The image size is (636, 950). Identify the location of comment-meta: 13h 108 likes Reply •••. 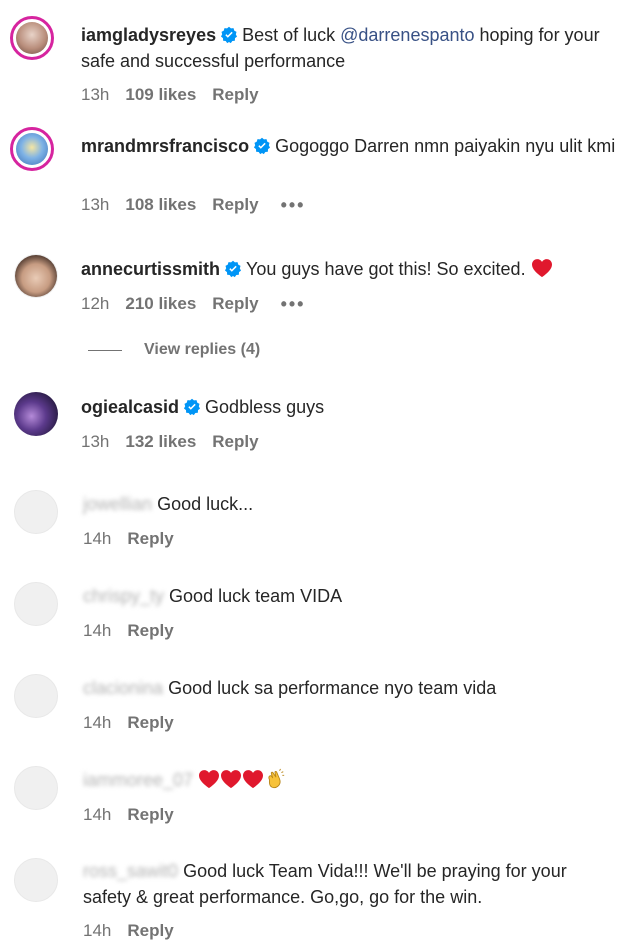
(193, 205).